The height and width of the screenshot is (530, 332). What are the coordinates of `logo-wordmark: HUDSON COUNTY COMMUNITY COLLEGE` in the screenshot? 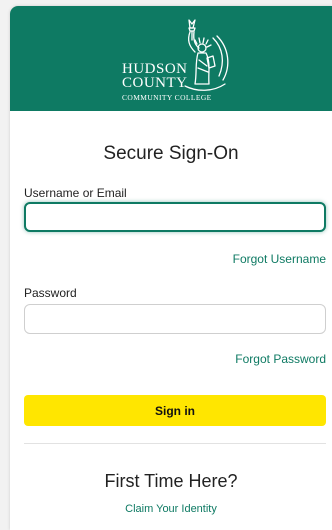 It's located at (167, 83).